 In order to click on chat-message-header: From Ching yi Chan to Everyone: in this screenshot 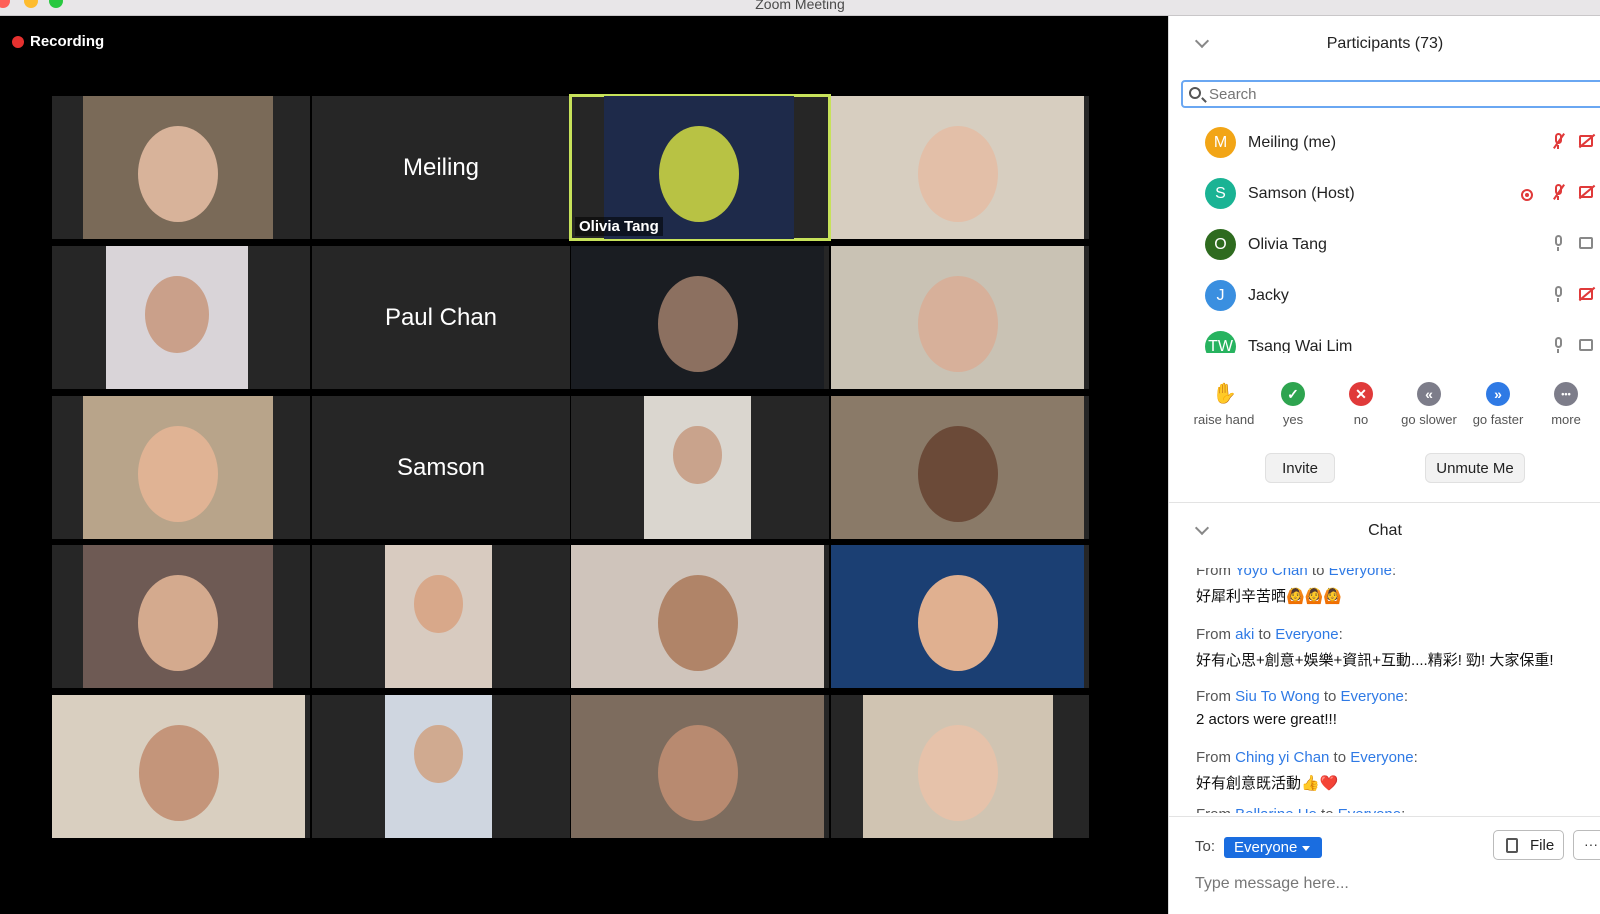, I will do `click(1396, 757)`.